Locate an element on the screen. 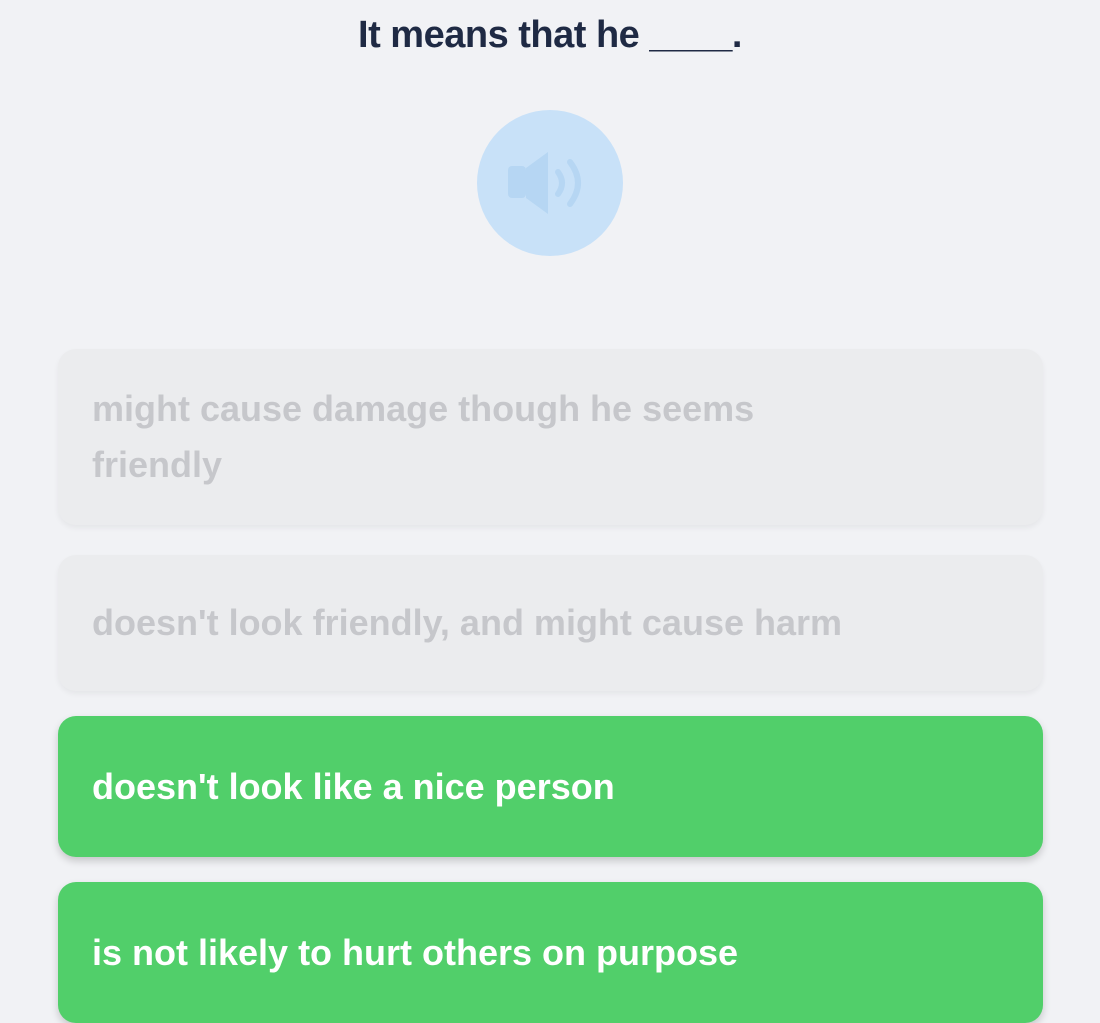 The height and width of the screenshot is (1023, 1100). answer-option-4: is not likely to hurt others on purpose is located at coordinates (550, 952).